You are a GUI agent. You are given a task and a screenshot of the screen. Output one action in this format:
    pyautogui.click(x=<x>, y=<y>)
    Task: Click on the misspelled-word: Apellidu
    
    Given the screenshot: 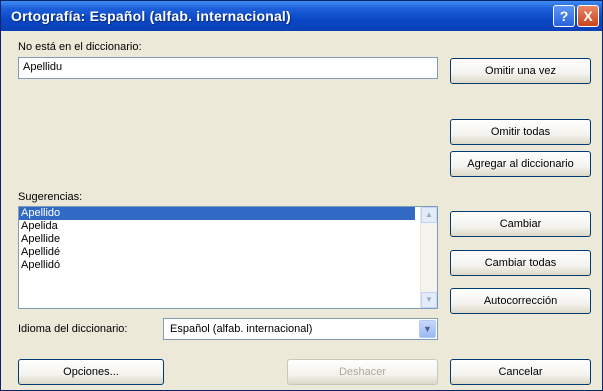 What is the action you would take?
    pyautogui.click(x=43, y=67)
    